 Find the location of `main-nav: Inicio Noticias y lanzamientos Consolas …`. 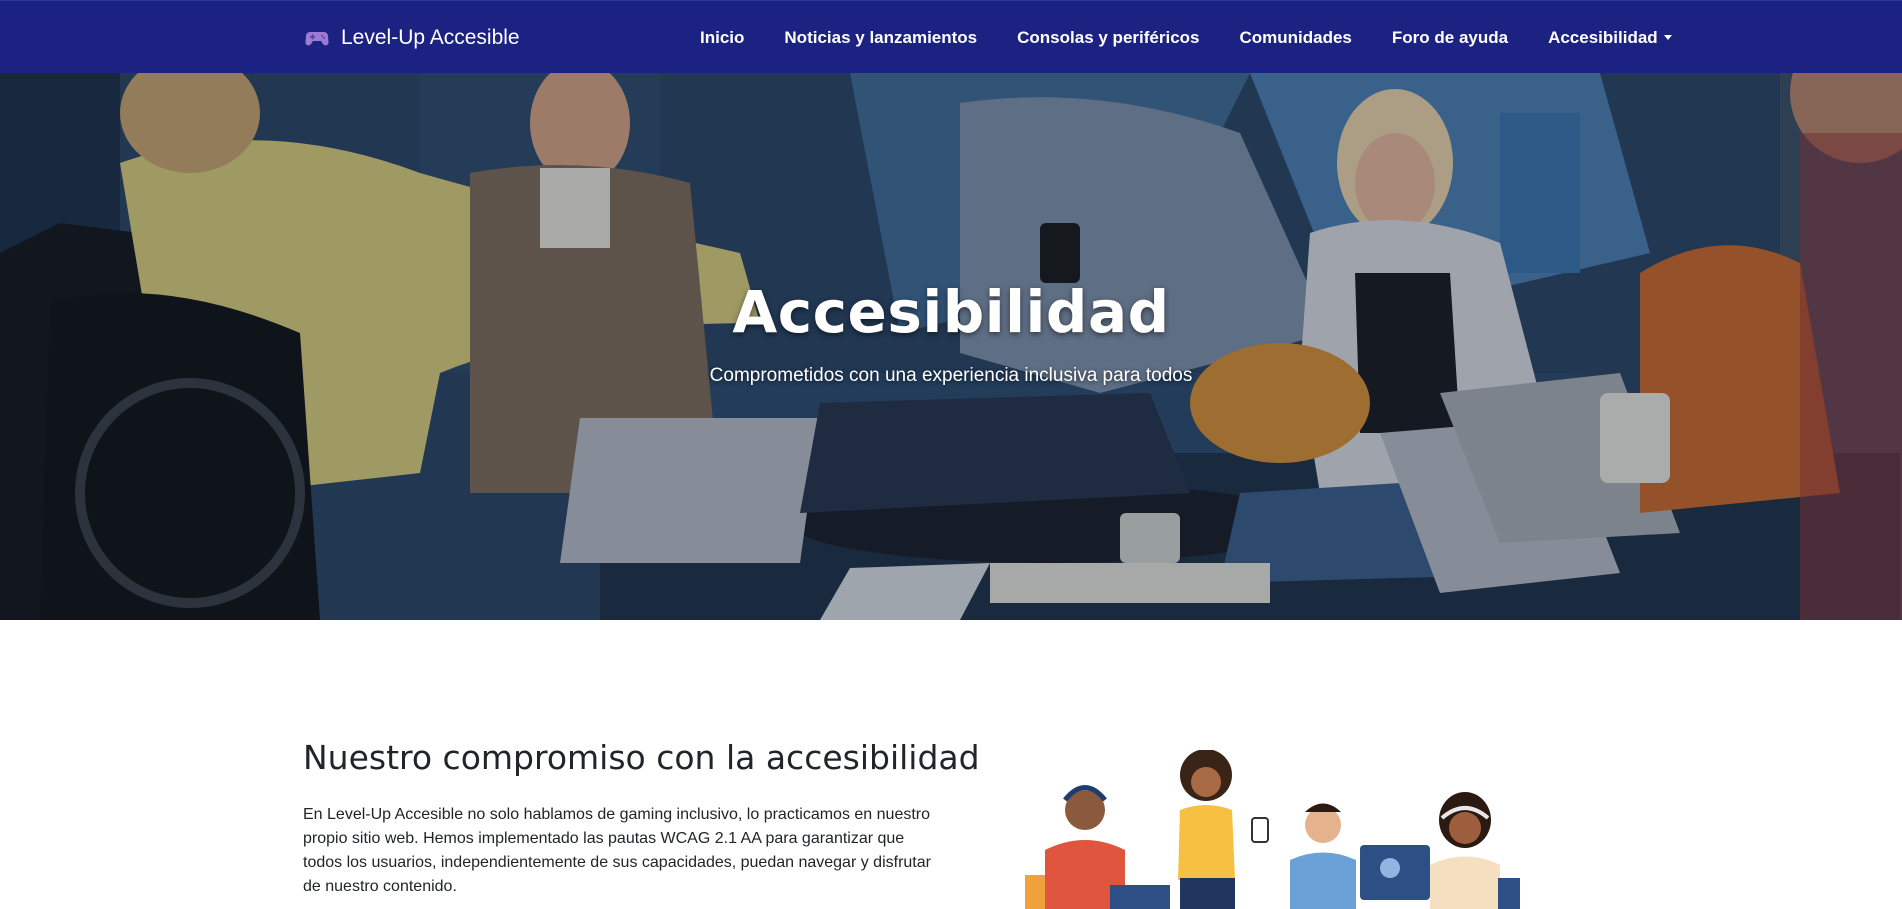

main-nav: Inicio Noticias y lanzamientos Consolas … is located at coordinates (1186, 37).